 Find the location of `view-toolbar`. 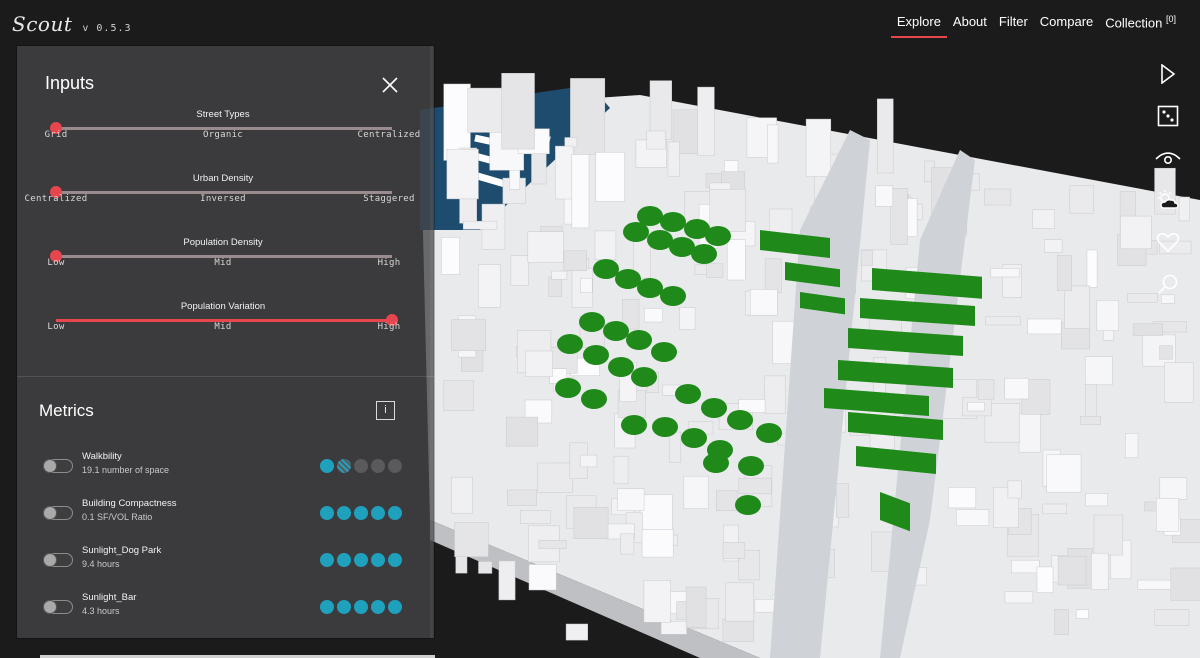

view-toolbar is located at coordinates (1168, 179).